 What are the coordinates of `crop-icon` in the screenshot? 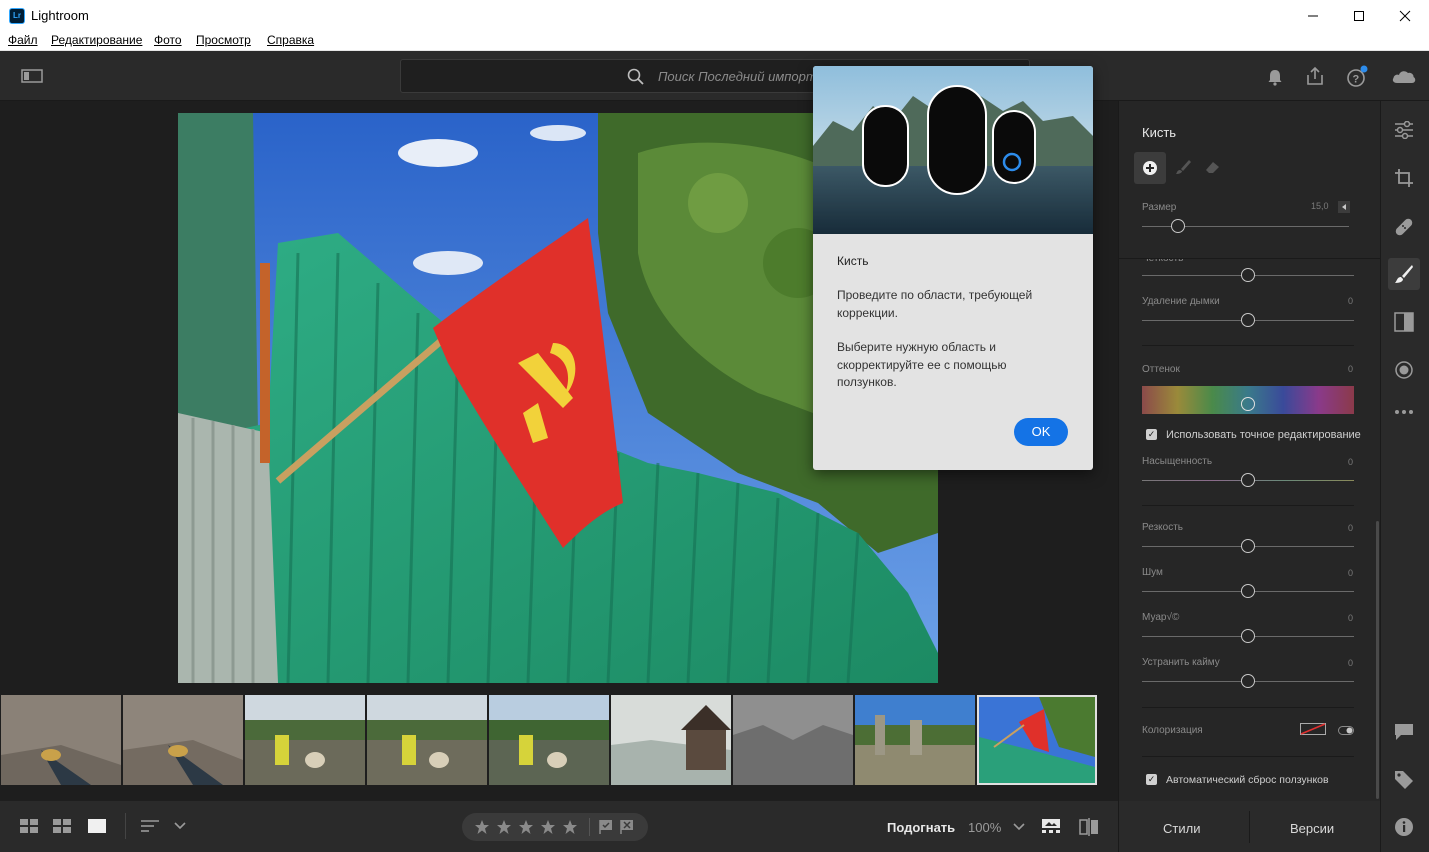 It's located at (1404, 178).